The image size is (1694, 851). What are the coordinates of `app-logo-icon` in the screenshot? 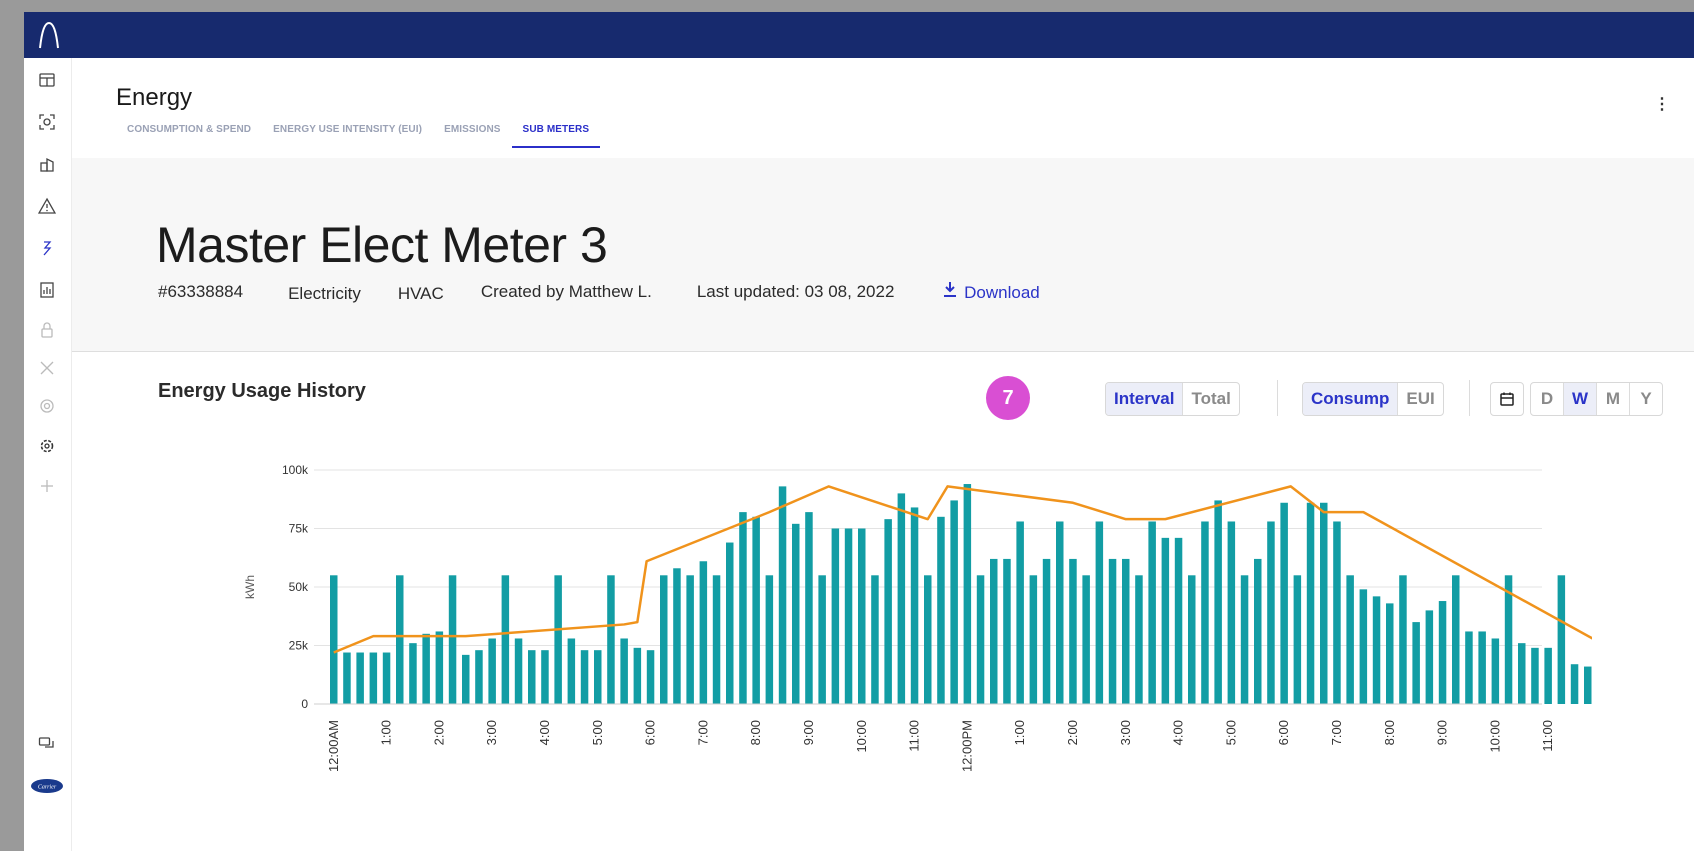 It's located at (49, 35).